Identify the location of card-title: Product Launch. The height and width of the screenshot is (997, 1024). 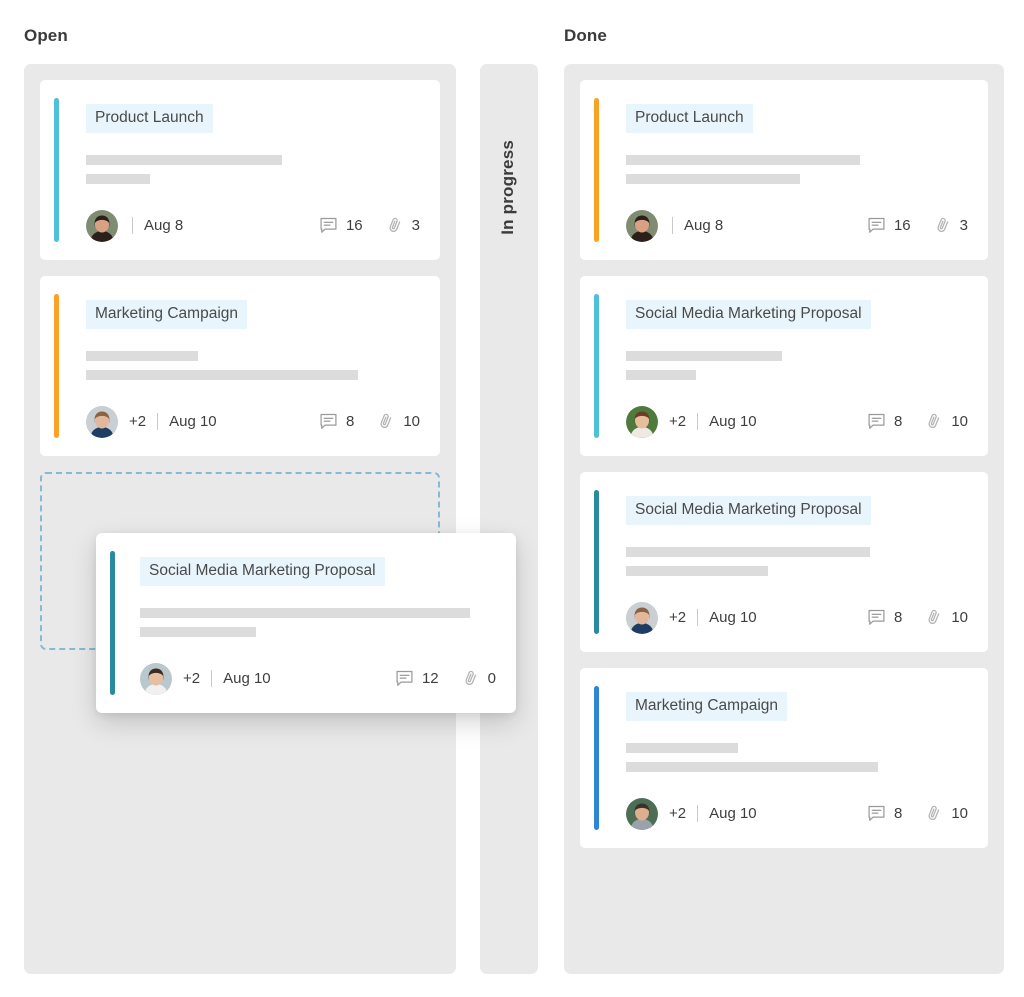
(689, 118).